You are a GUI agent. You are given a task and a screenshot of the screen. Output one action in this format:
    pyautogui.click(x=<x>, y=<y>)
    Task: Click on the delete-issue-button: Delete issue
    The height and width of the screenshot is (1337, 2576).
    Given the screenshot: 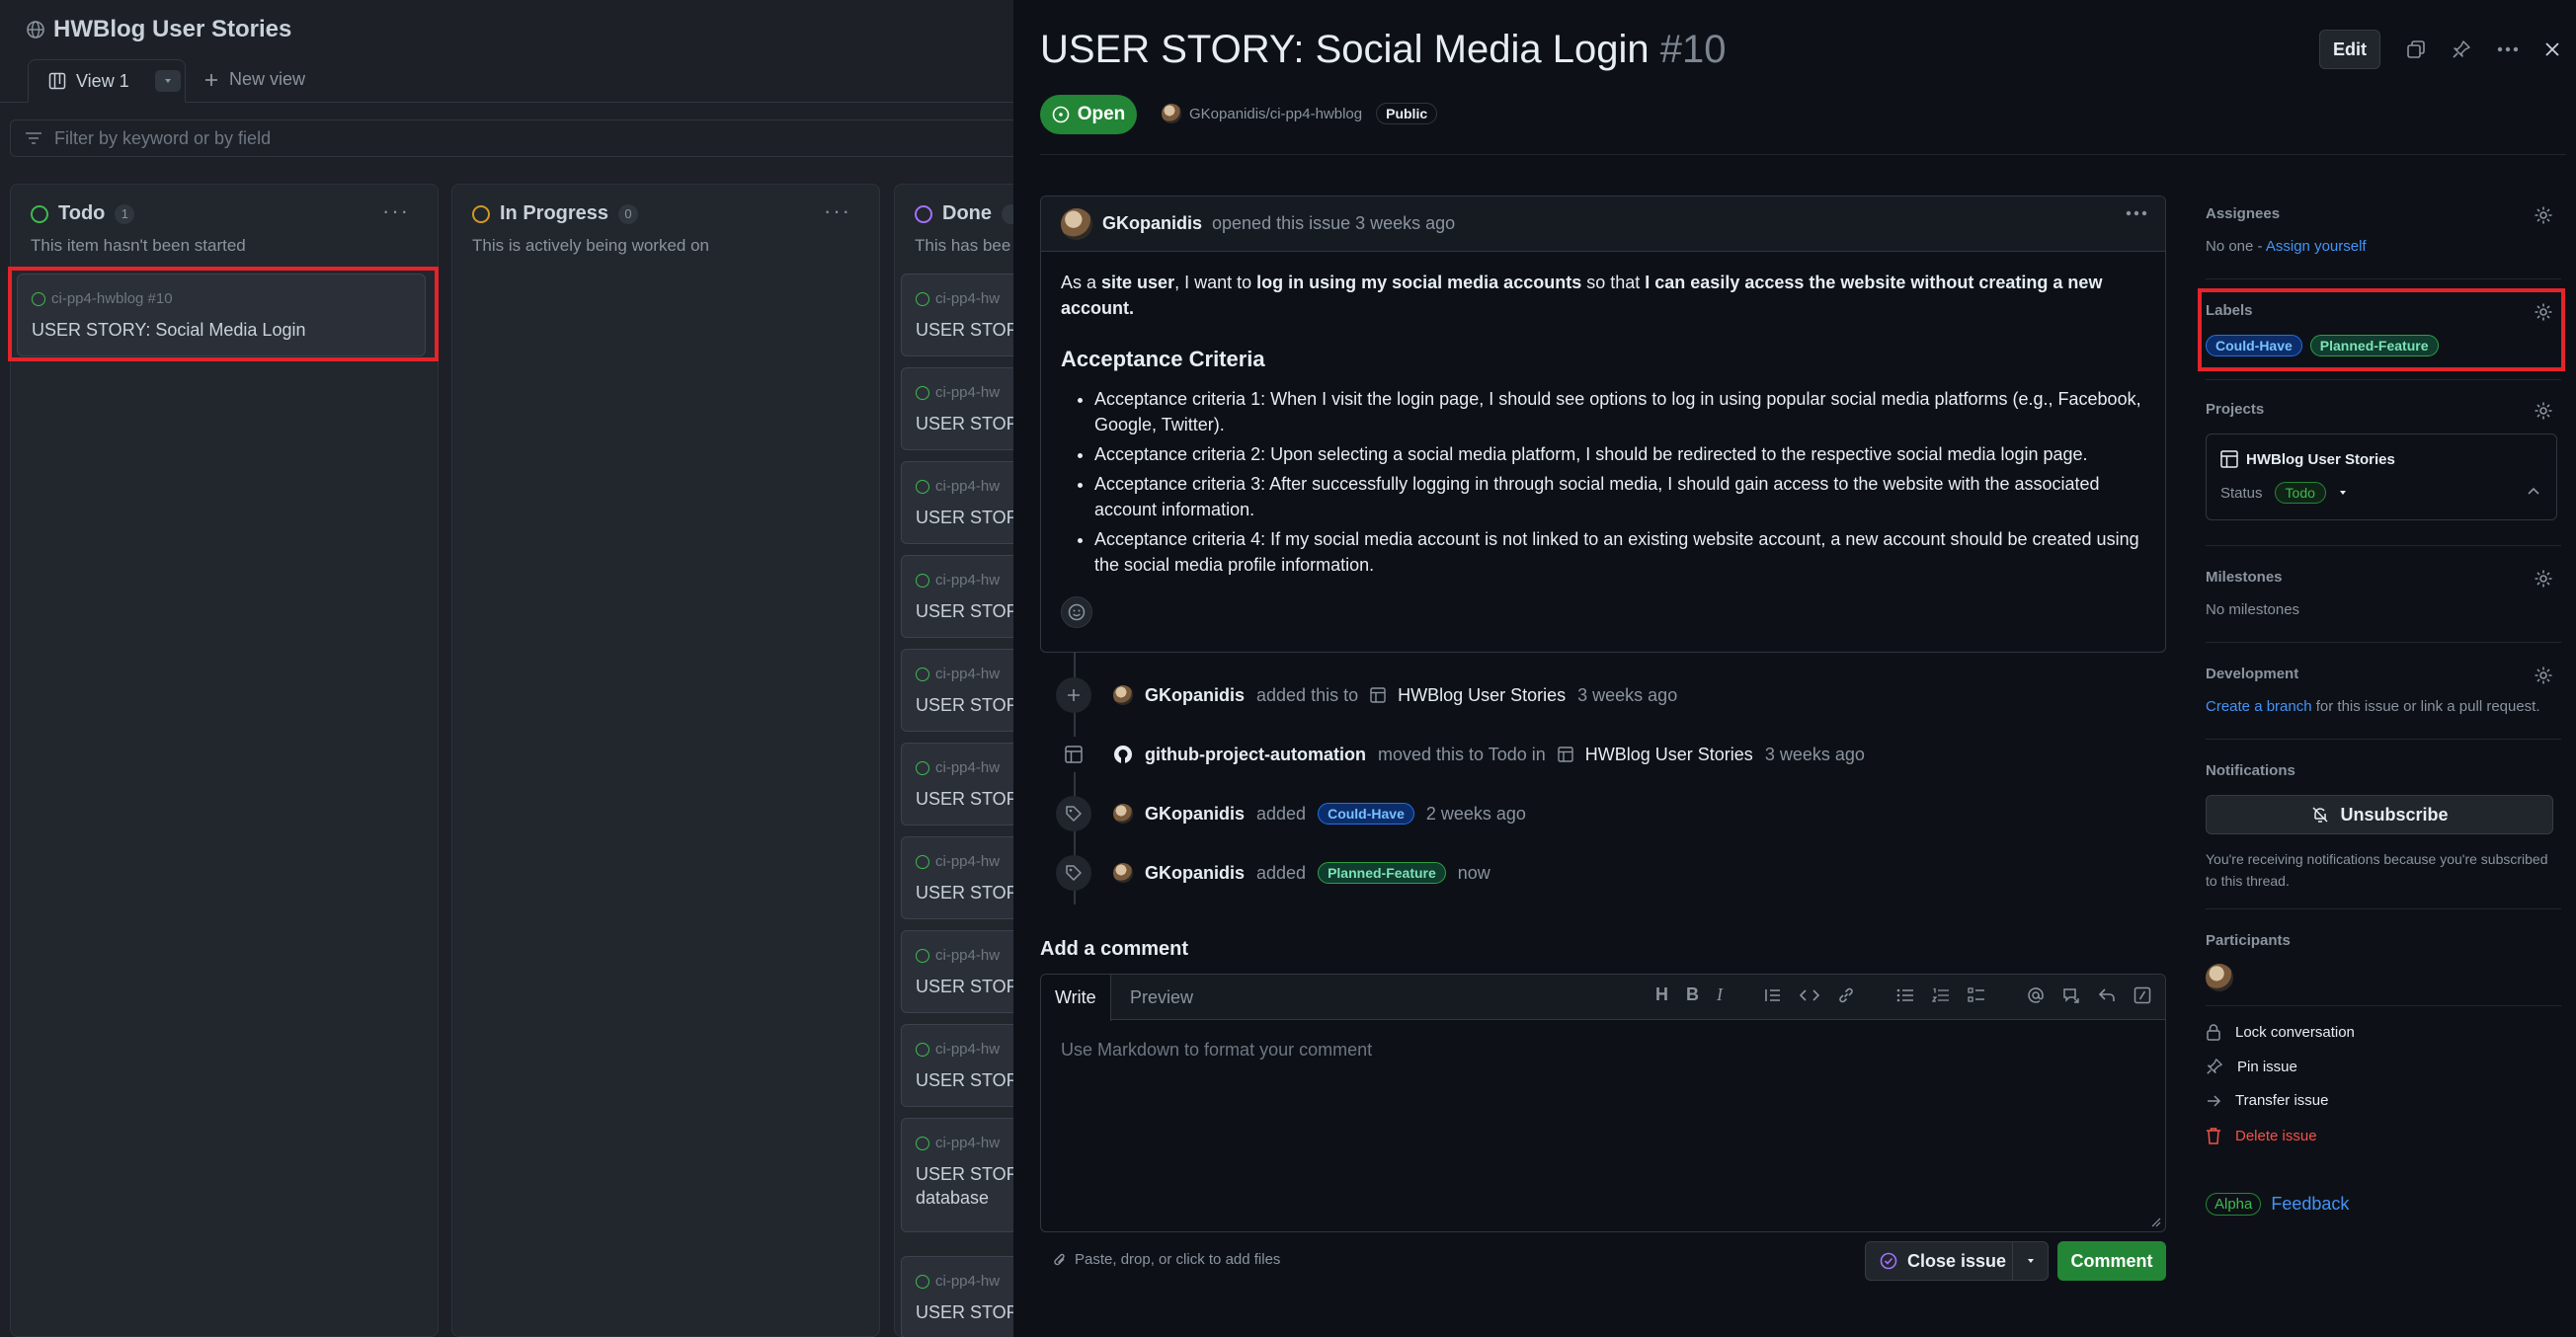 What is the action you would take?
    pyautogui.click(x=2261, y=1135)
    